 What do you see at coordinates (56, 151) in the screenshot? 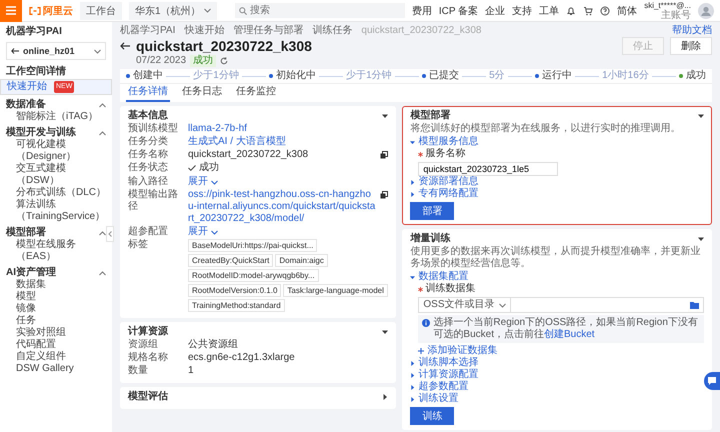
I see `sidebar-item: 可视化建模（Designer）` at bounding box center [56, 151].